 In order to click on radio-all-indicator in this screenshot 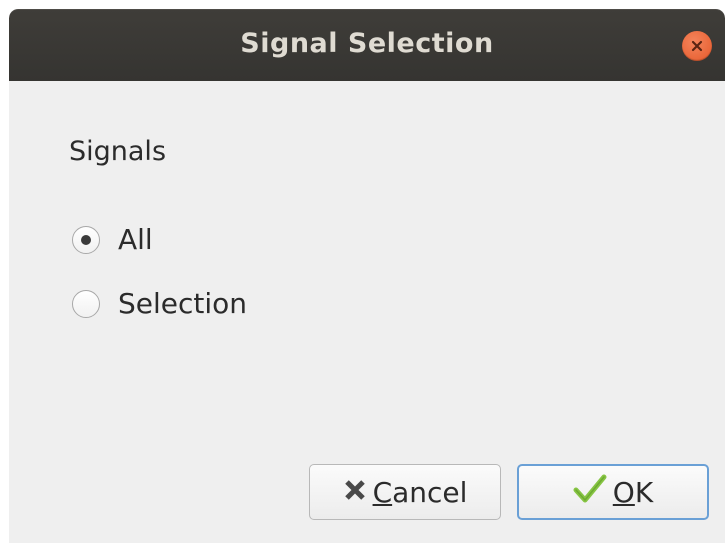, I will do `click(86, 240)`.